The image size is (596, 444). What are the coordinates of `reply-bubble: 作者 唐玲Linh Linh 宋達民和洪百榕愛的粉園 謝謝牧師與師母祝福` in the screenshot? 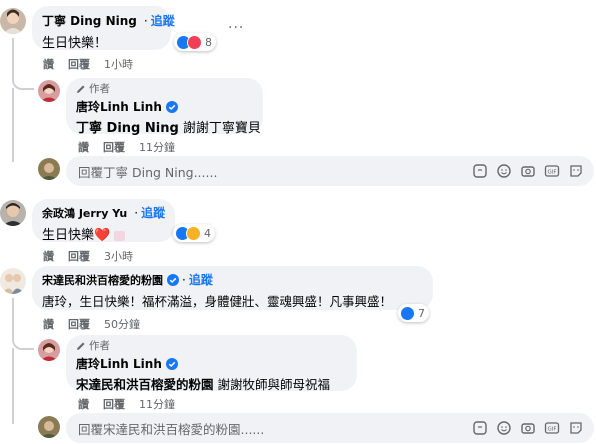 It's located at (211, 363).